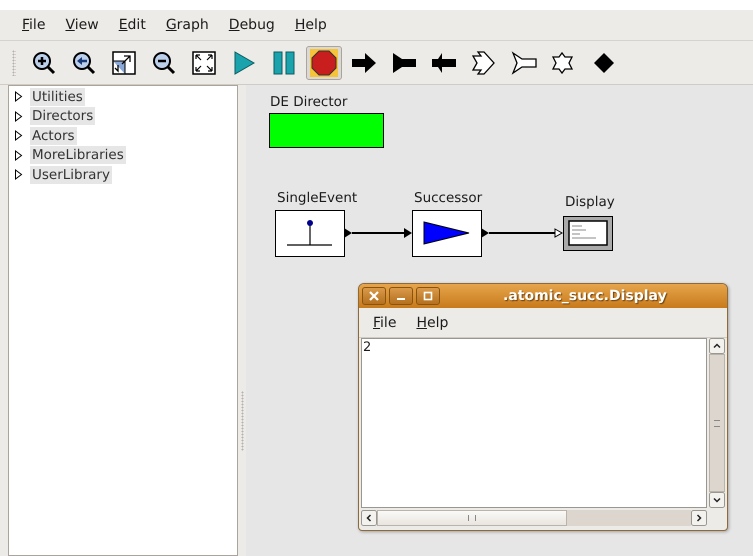 The width and height of the screenshot is (753, 556). What do you see at coordinates (326, 130) in the screenshot?
I see `director-block` at bounding box center [326, 130].